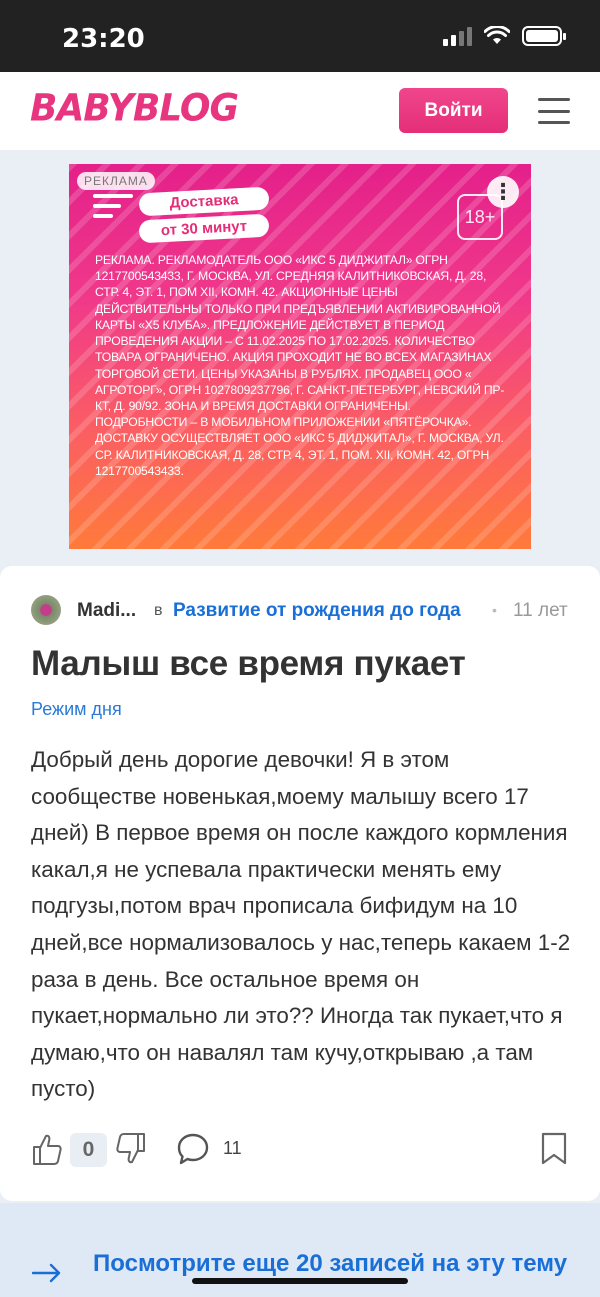 This screenshot has height=1297, width=600. Describe the element at coordinates (544, 36) in the screenshot. I see `battery-icon` at that location.